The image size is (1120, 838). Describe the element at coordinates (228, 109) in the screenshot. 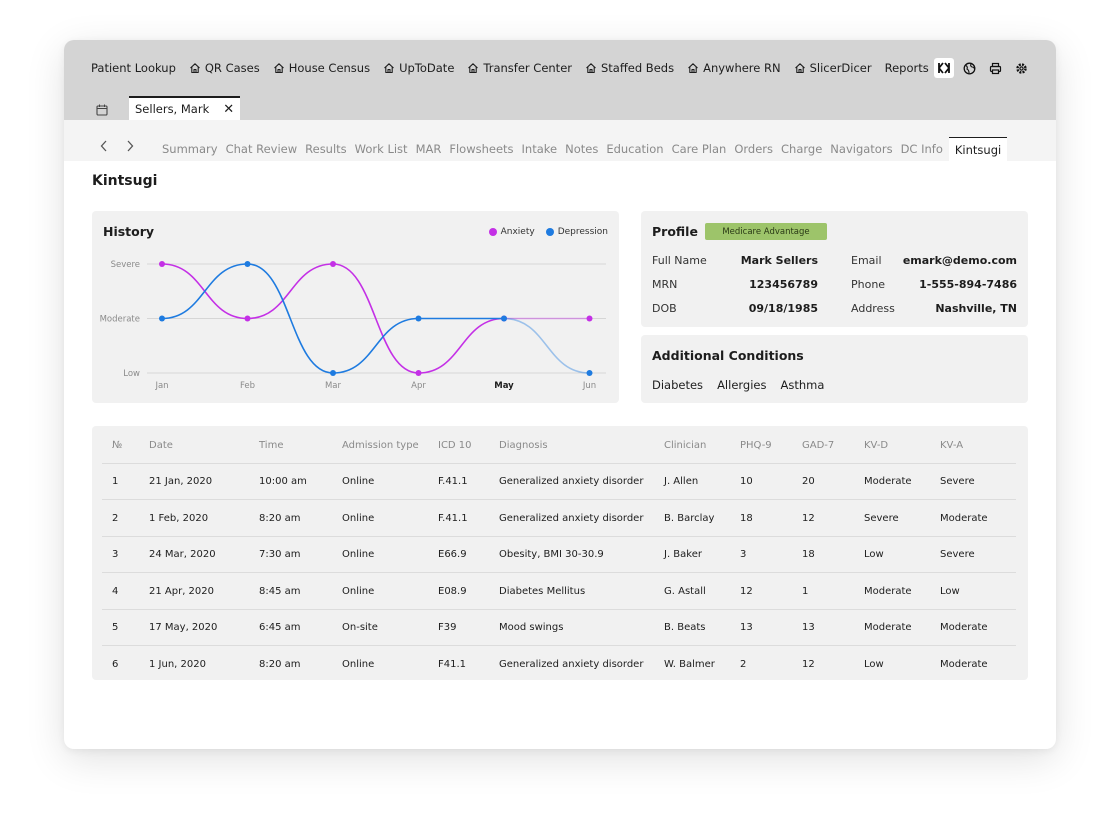

I see `close-icon: ✕` at that location.